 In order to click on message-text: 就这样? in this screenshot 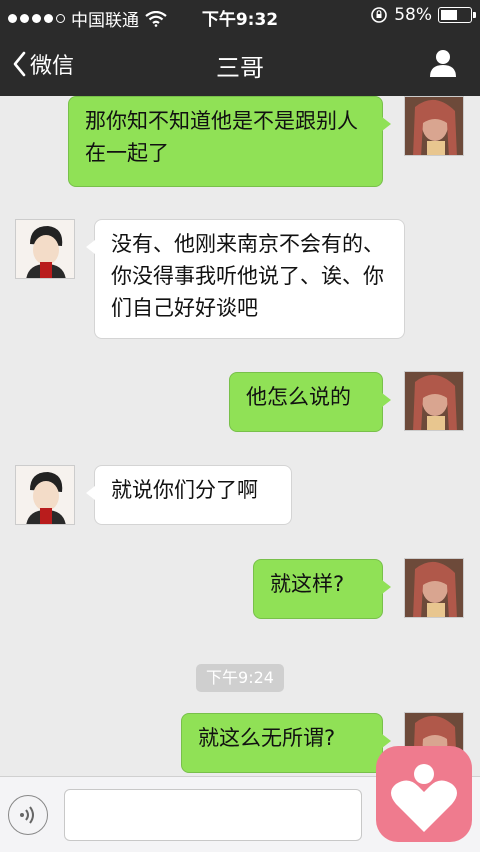, I will do `click(307, 584)`.